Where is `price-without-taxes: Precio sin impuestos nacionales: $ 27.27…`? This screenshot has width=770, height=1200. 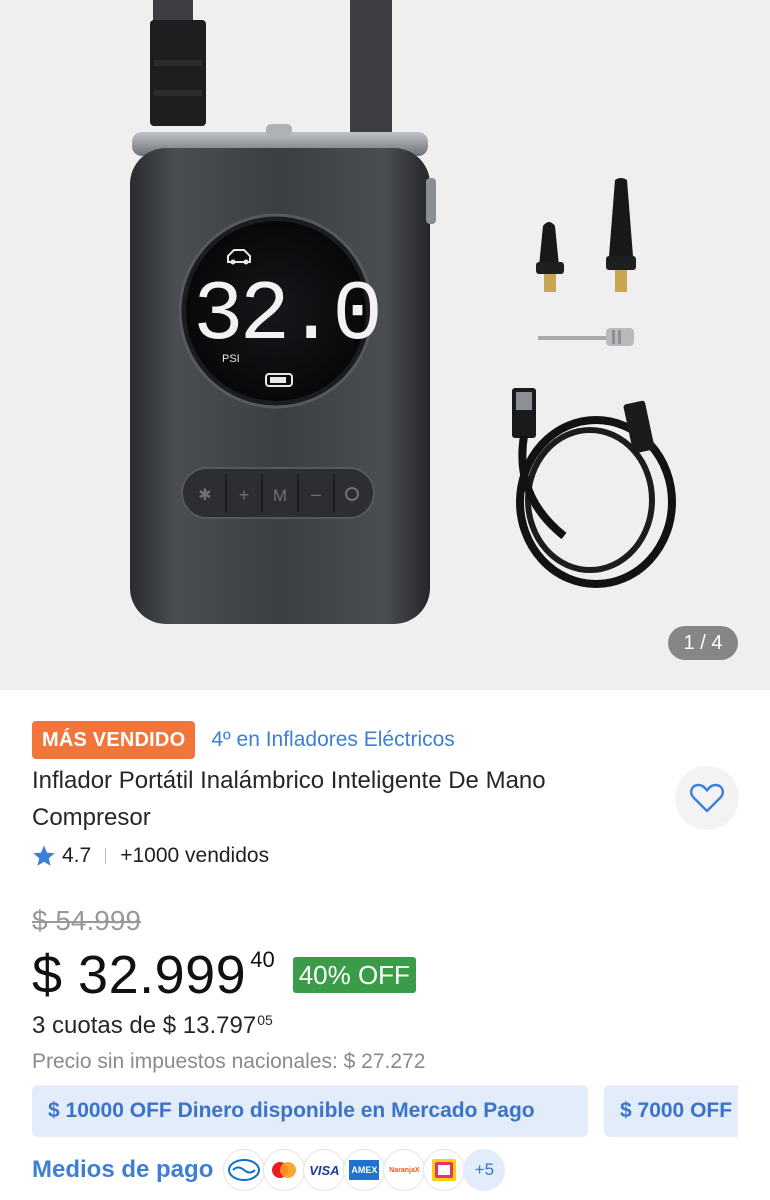
price-without-taxes: Precio sin impuestos nacionales: $ 27.27… is located at coordinates (229, 1061).